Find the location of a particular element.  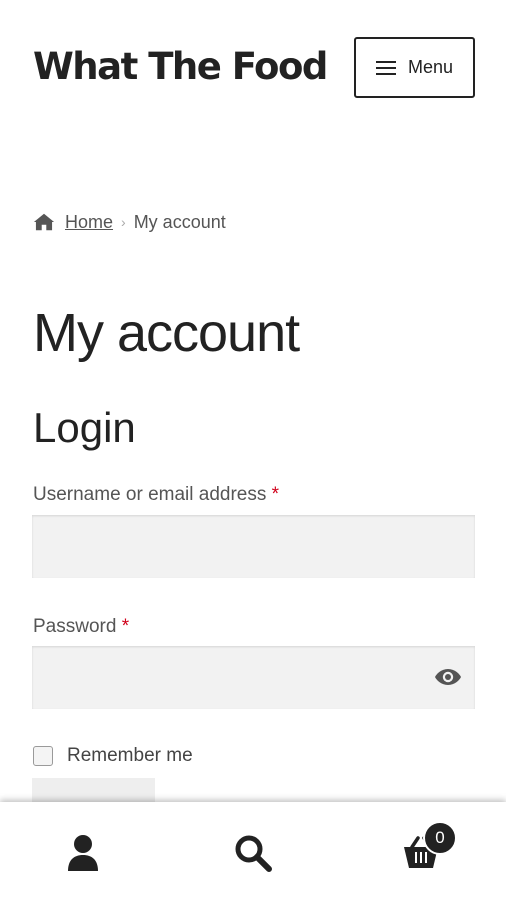

remember-me-row: Remember me is located at coordinates (113, 756).